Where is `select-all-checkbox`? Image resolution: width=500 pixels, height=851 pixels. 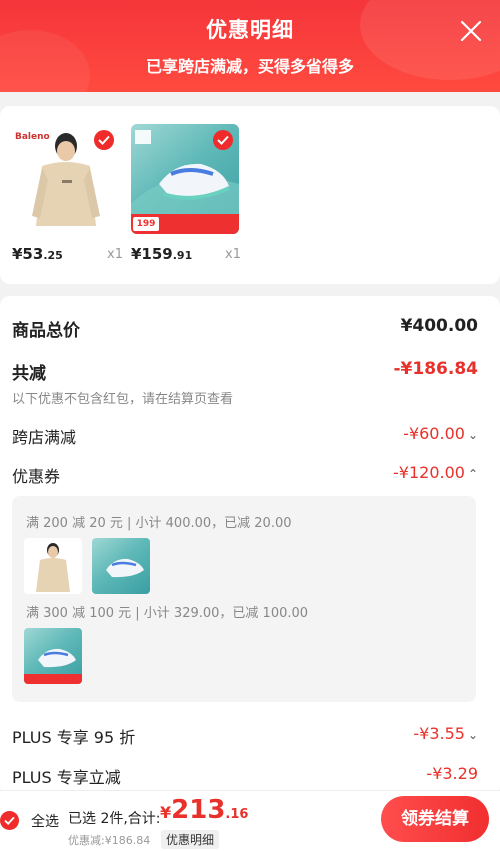
select-all-checkbox is located at coordinates (9, 820).